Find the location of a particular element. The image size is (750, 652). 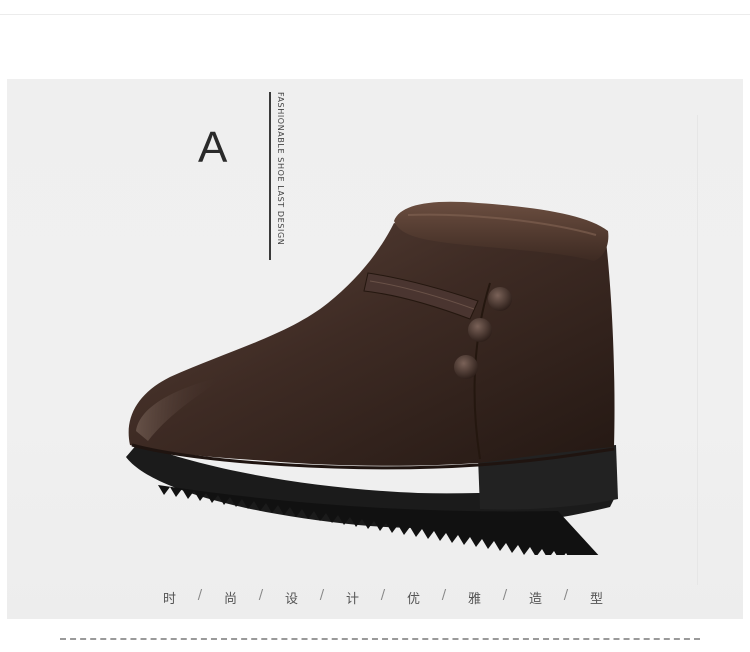

slogan-char: 计 is located at coordinates (352, 599).